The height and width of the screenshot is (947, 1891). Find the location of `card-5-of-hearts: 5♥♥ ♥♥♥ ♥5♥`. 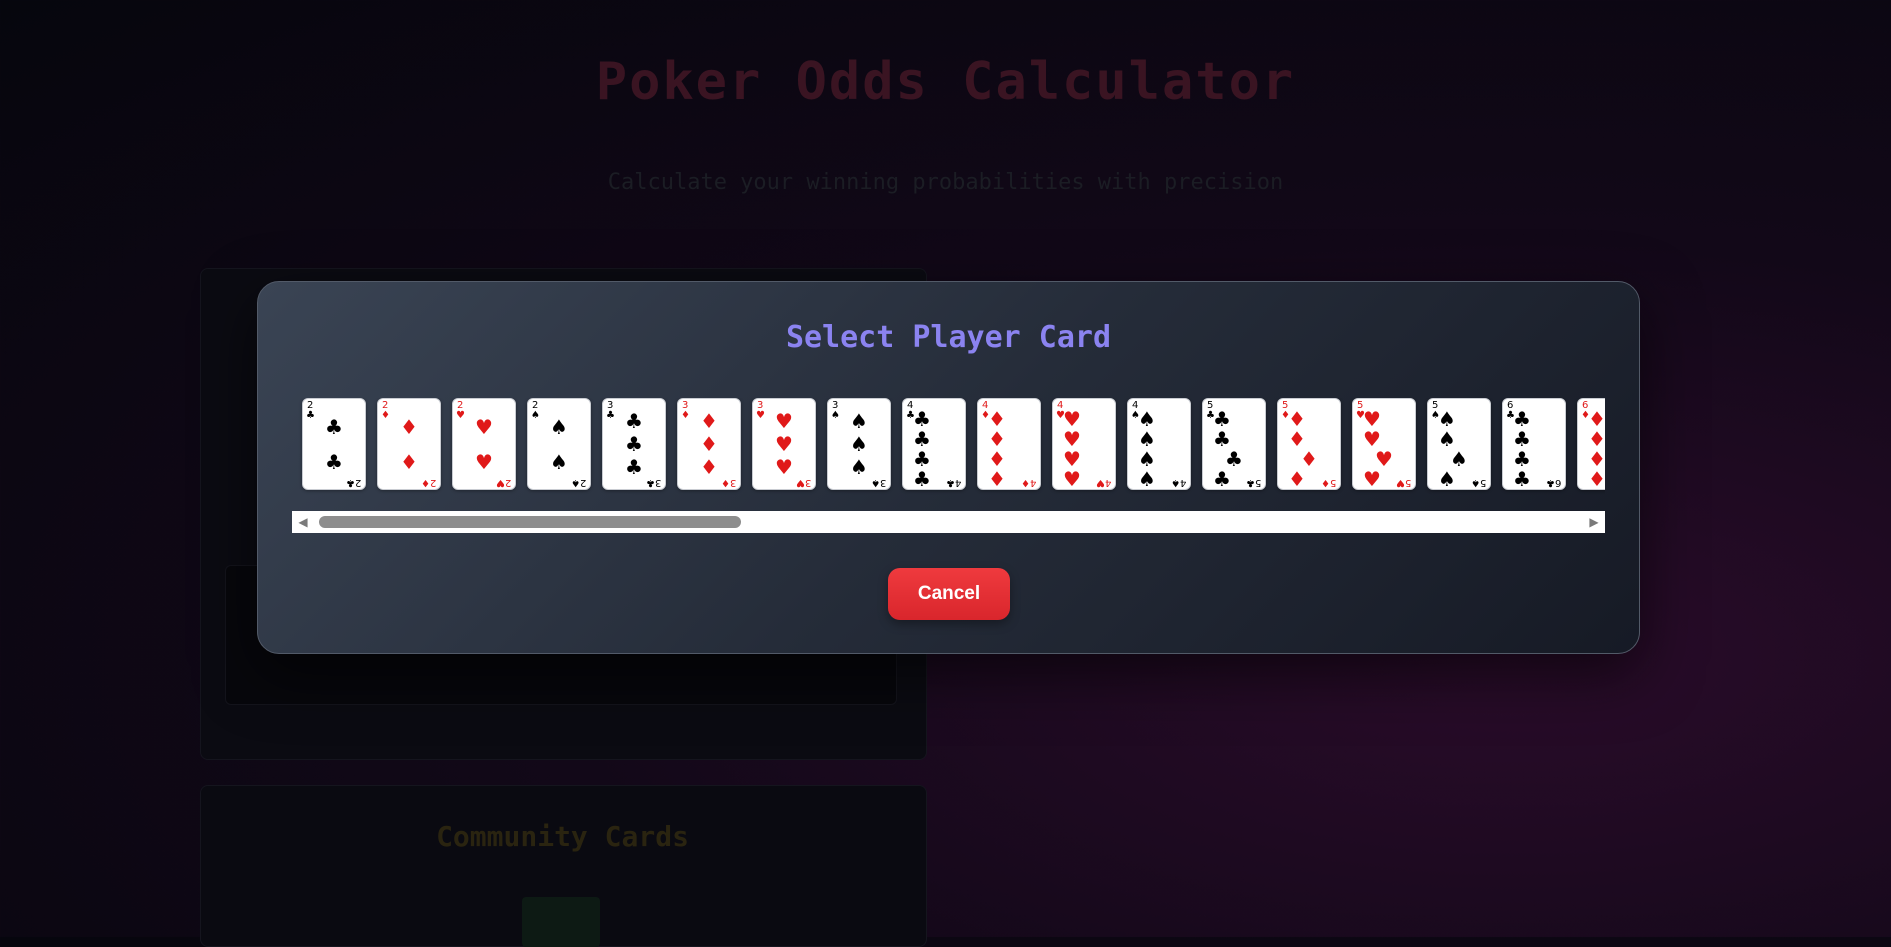

card-5-of-hearts: 5♥♥ ♥♥♥ ♥5♥ is located at coordinates (1384, 444).